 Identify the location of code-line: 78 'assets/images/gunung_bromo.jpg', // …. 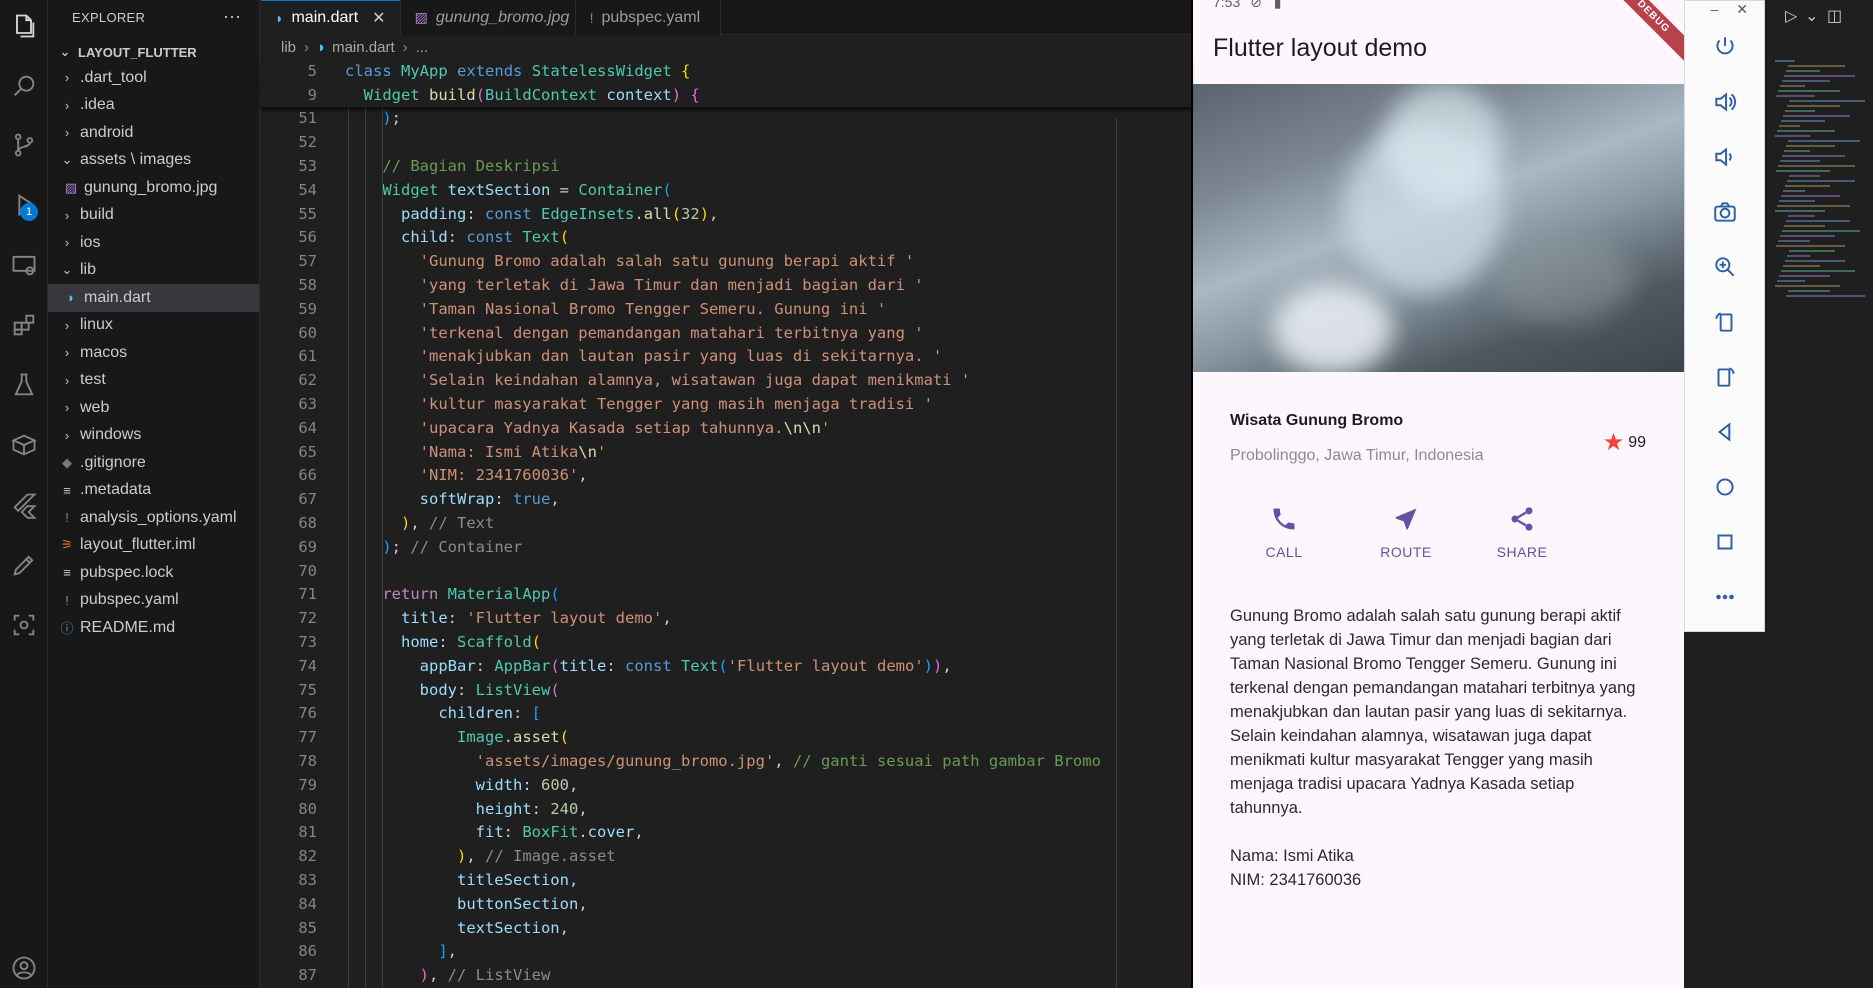
(726, 761).